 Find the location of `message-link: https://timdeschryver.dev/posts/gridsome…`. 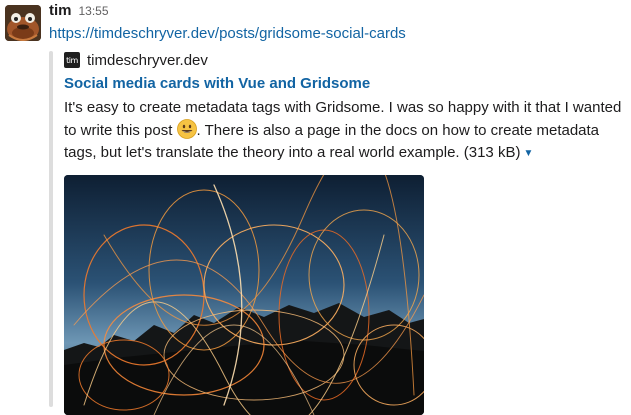

message-link: https://timdeschryver.dev/posts/gridsome… is located at coordinates (336, 34).